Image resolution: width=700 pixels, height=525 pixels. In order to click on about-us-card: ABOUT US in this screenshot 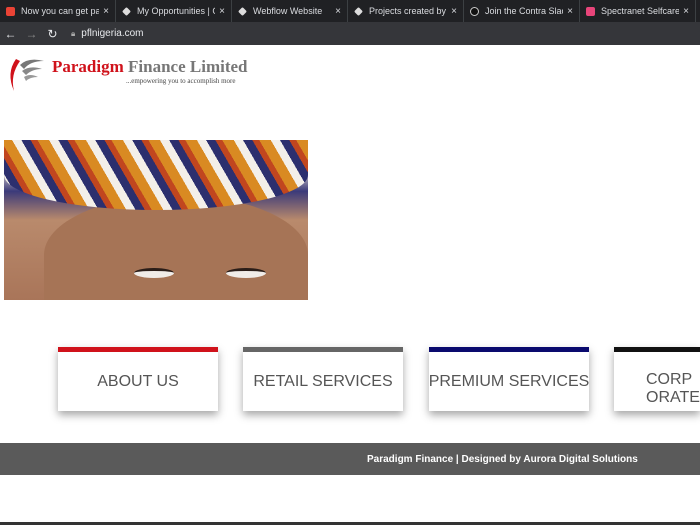, I will do `click(138, 379)`.